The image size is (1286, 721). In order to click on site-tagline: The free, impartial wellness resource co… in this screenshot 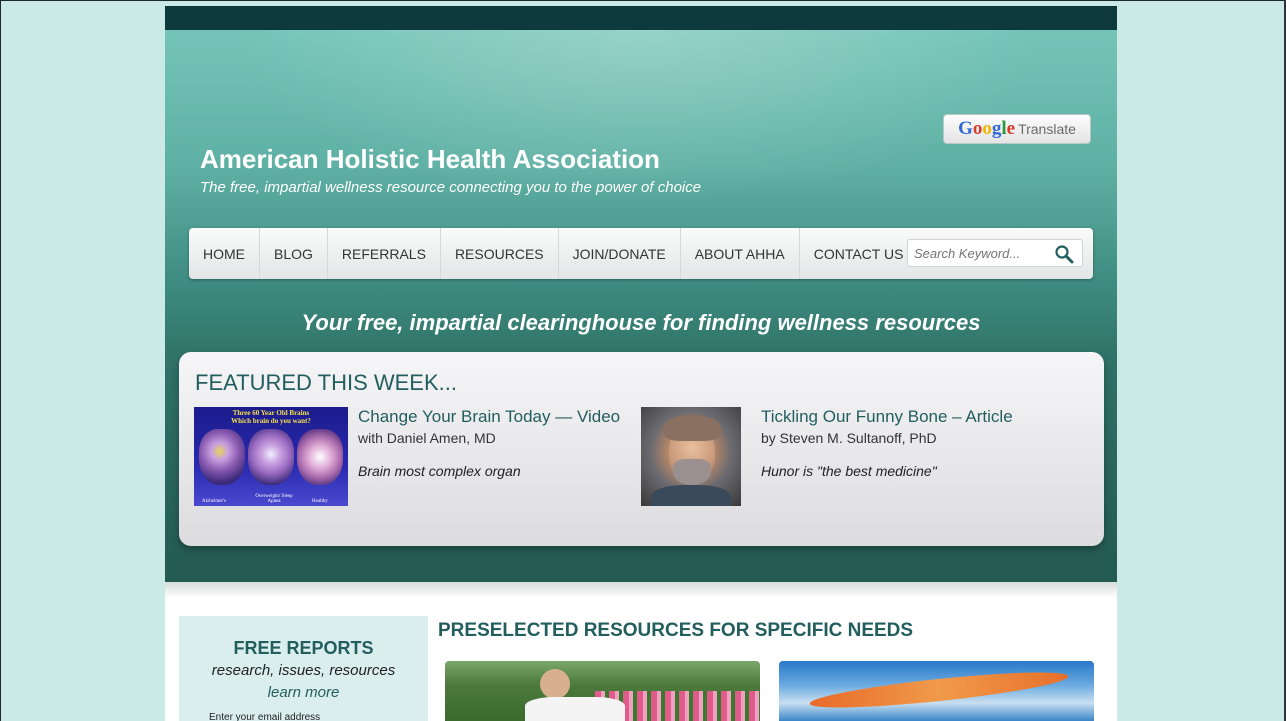, I will do `click(451, 187)`.